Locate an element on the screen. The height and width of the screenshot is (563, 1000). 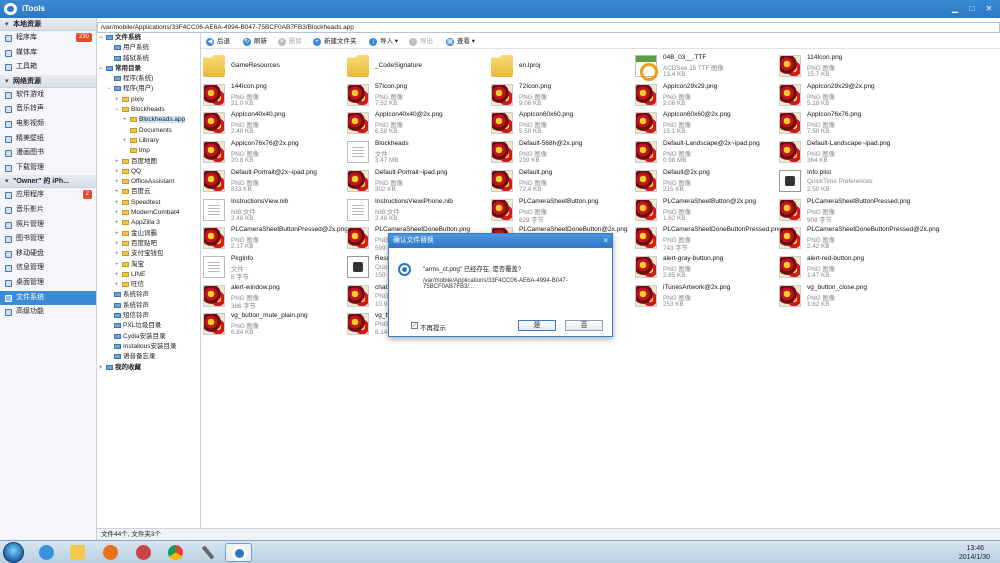
tree-node: + AppZilla 3 is located at coordinates (148, 223).